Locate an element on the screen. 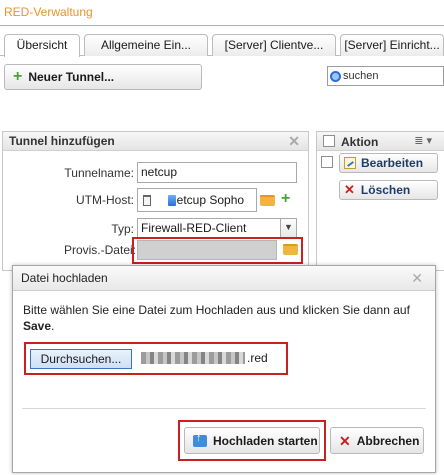  dialog-title: Datei hochladen is located at coordinates (64, 278).